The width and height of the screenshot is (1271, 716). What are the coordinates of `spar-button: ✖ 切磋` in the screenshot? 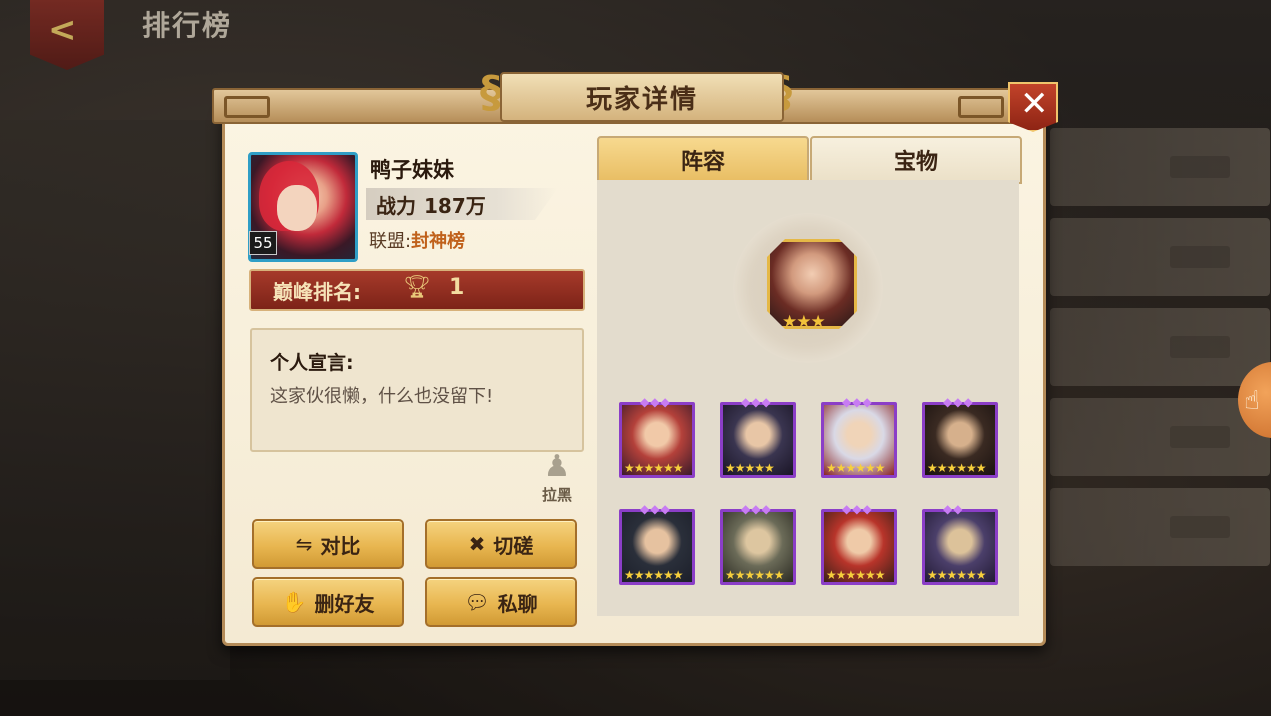 It's located at (501, 544).